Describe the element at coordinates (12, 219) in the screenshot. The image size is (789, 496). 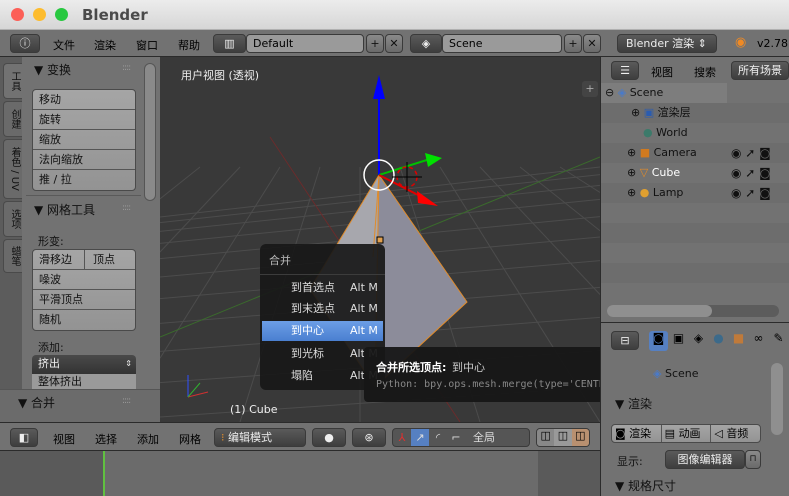
I see `tab-options: 选项` at that location.